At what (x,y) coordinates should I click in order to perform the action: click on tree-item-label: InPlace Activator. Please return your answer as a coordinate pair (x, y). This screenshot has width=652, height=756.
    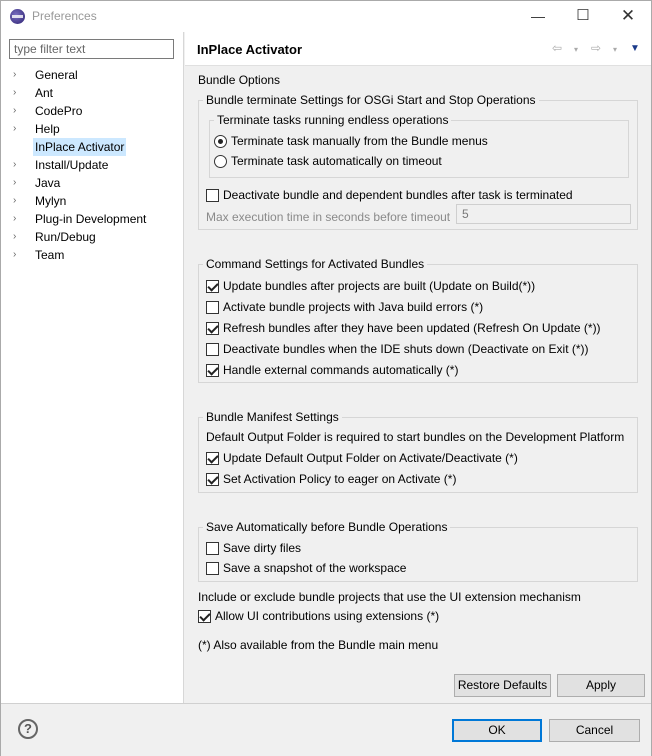
    Looking at the image, I should click on (80, 147).